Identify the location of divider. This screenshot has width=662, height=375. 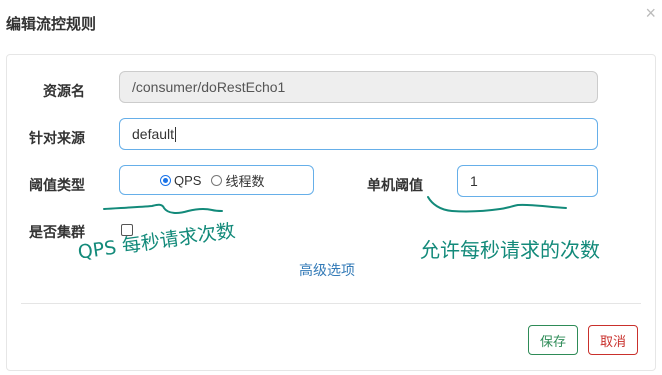
(331, 303).